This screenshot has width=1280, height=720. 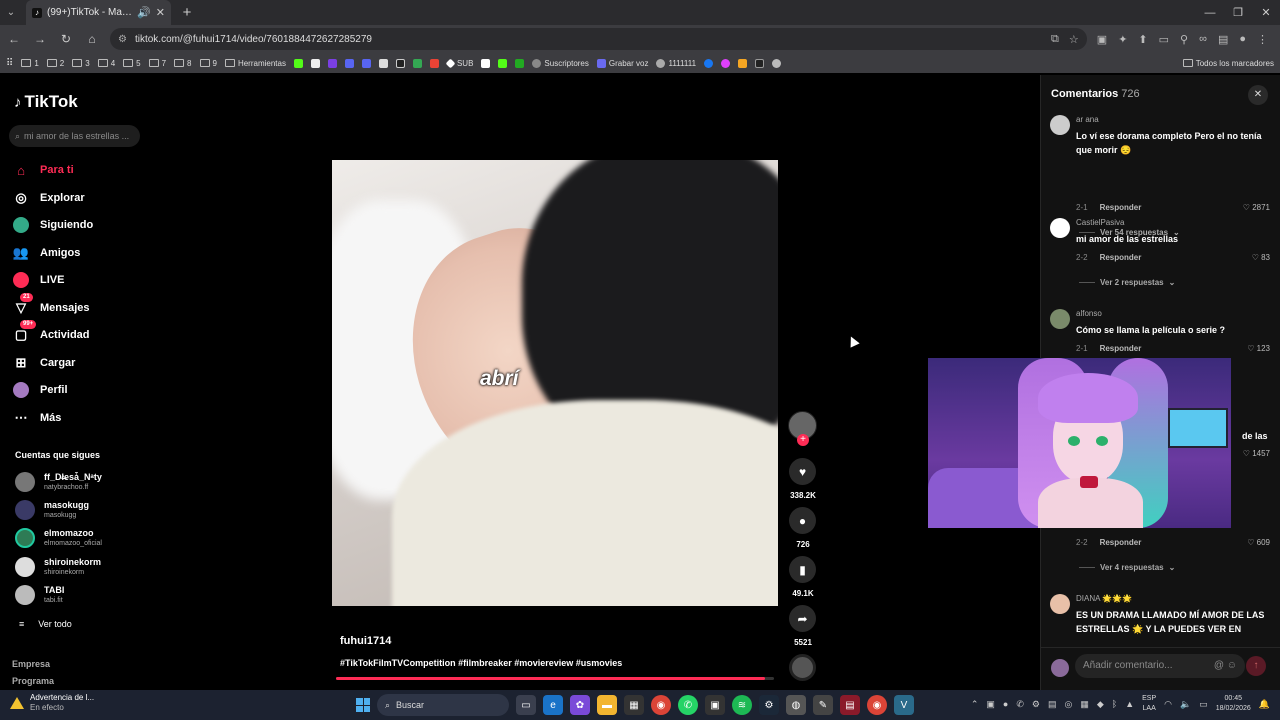 I want to click on bookmark-b14, so click(x=726, y=63).